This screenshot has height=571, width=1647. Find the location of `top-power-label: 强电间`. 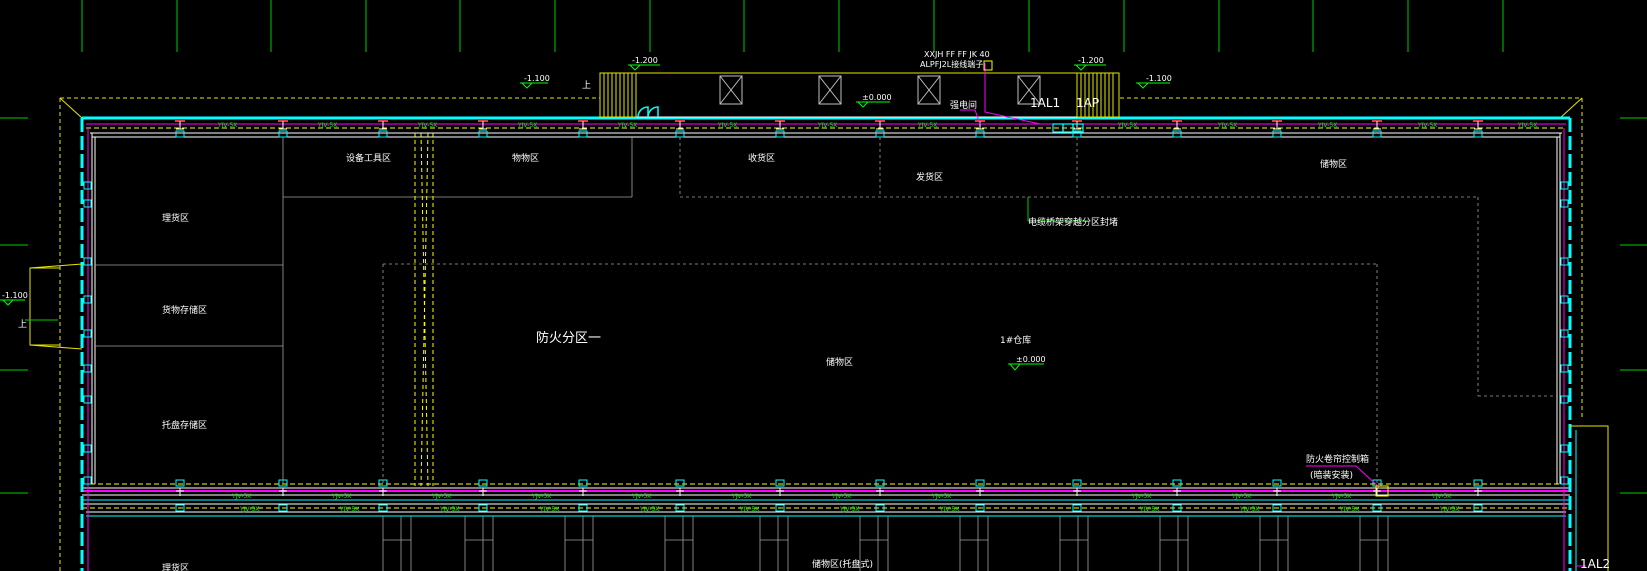

top-power-label: 强电间 is located at coordinates (963, 105).